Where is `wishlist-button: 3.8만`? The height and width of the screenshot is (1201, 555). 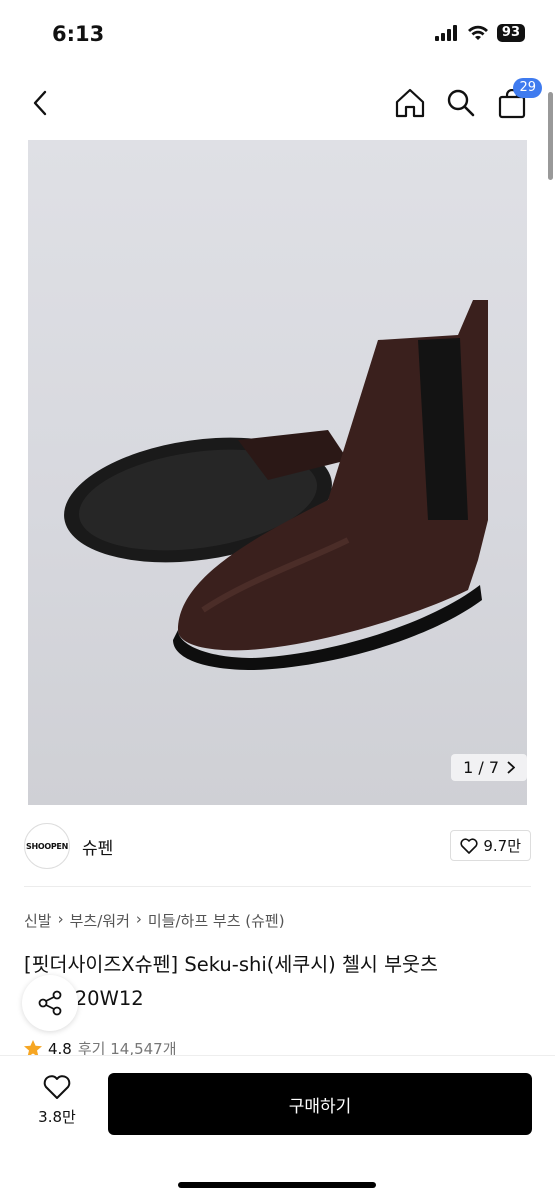
wishlist-button: 3.8만 is located at coordinates (57, 1100).